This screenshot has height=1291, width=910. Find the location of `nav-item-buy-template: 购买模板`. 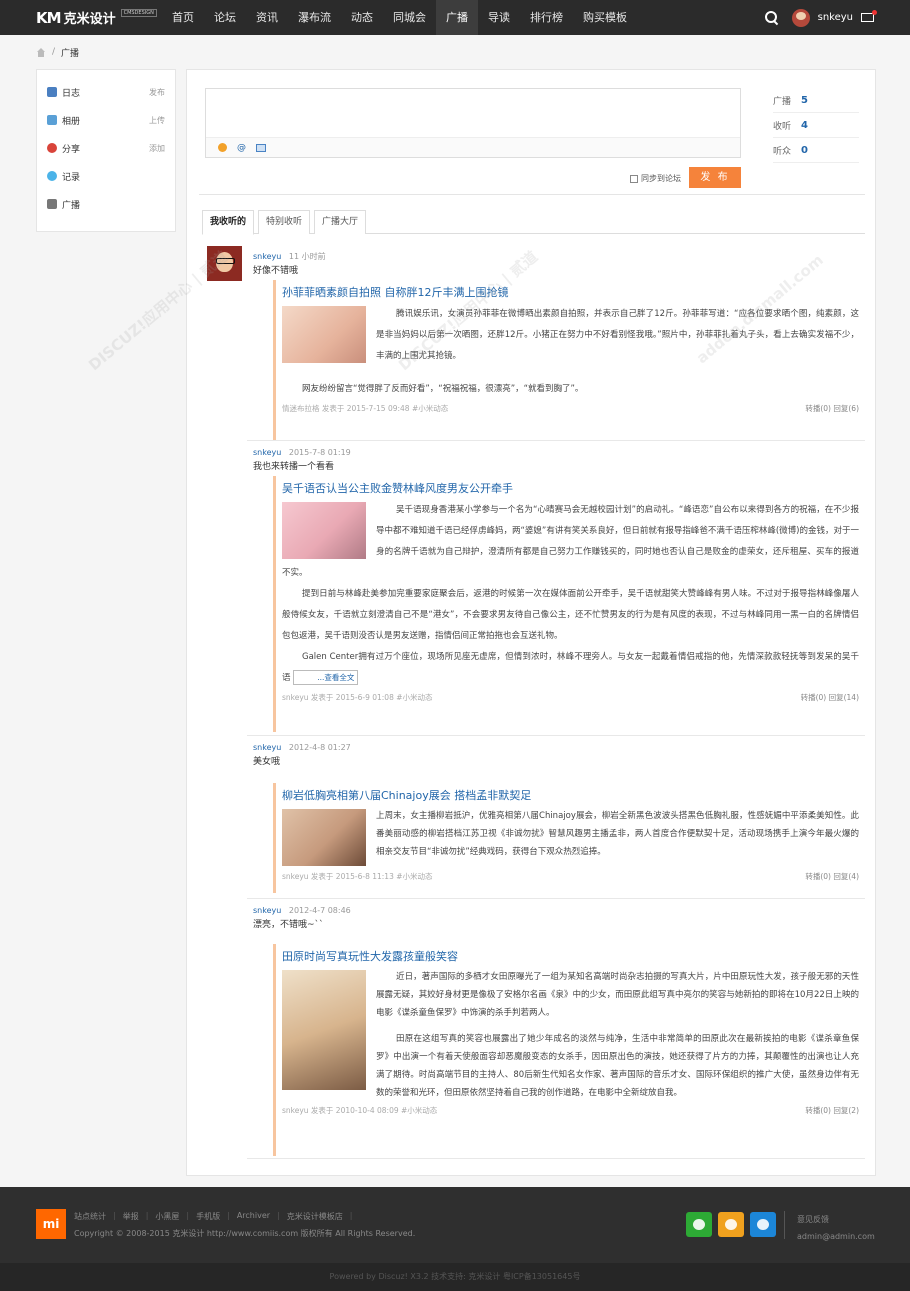

nav-item-buy-template: 购买模板 is located at coordinates (605, 17).